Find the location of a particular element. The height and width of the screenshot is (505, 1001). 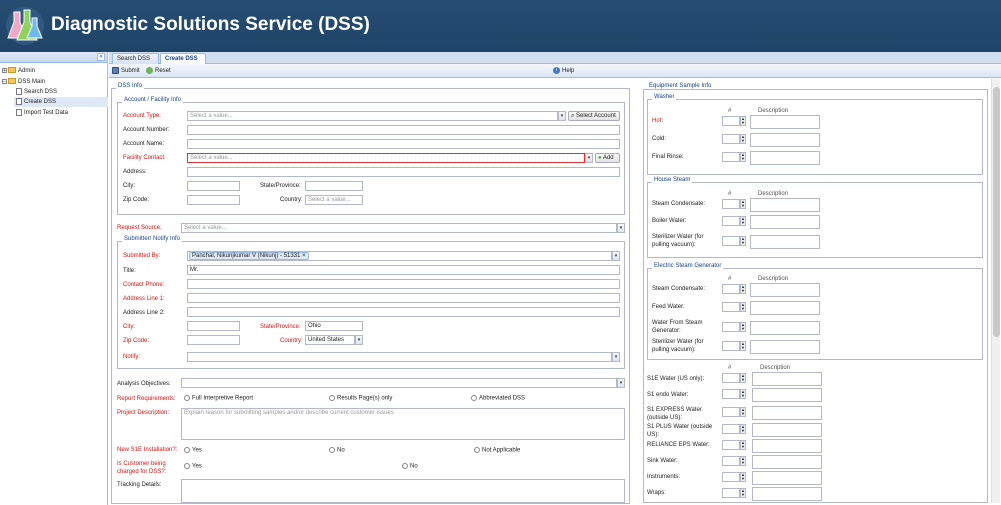

remove-tag-icon: × is located at coordinates (304, 256).